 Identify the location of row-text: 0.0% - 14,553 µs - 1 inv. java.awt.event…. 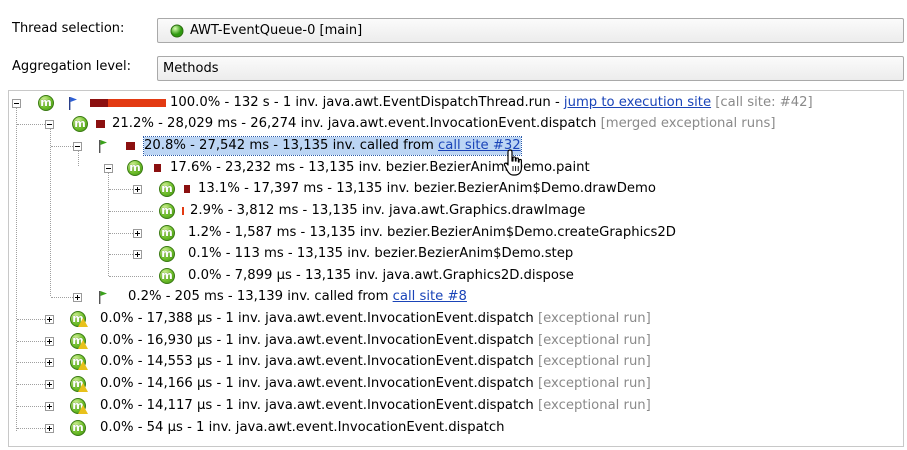
(375, 361).